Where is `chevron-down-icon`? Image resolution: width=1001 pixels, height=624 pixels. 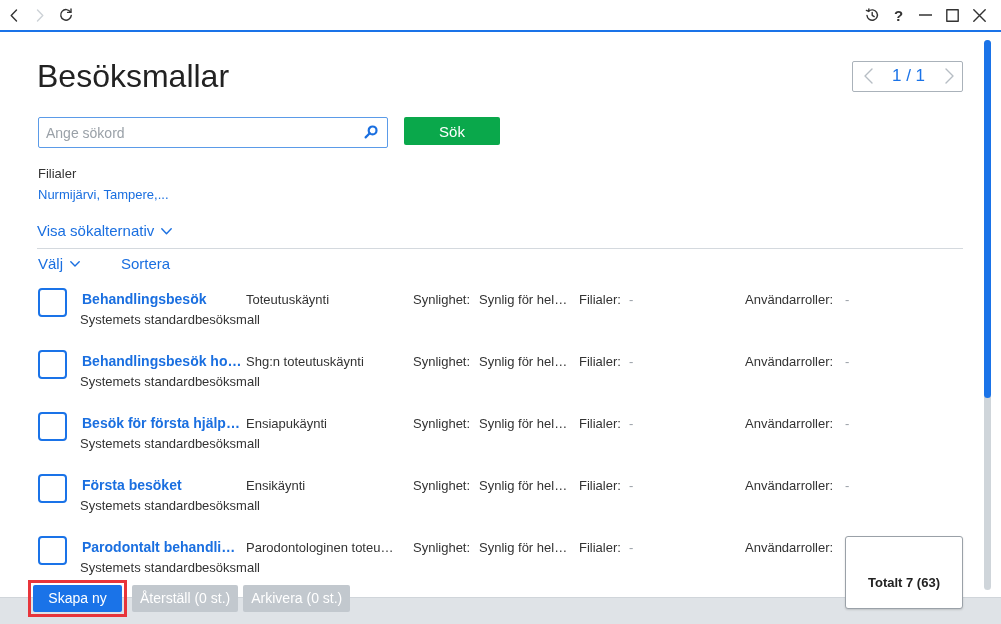
chevron-down-icon is located at coordinates (75, 264).